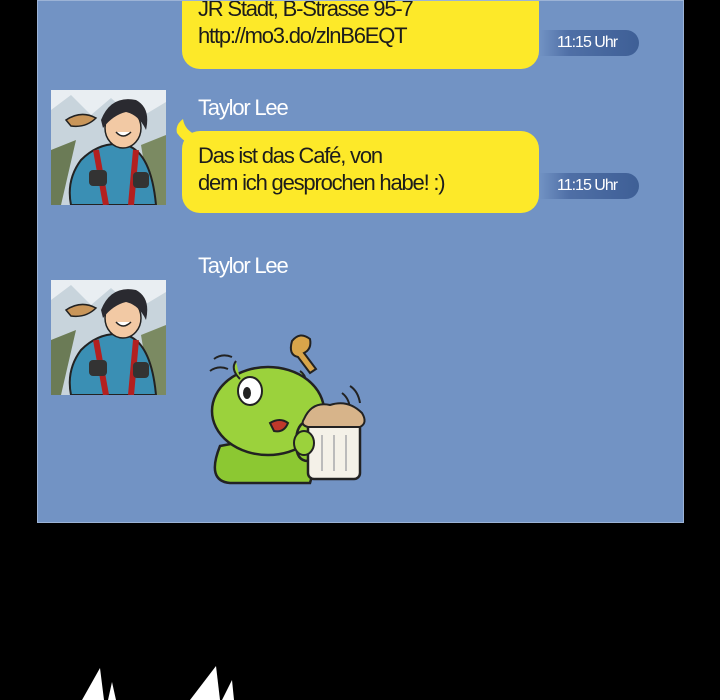 The width and height of the screenshot is (720, 700). I want to click on decorative-spikes, so click(158, 683).